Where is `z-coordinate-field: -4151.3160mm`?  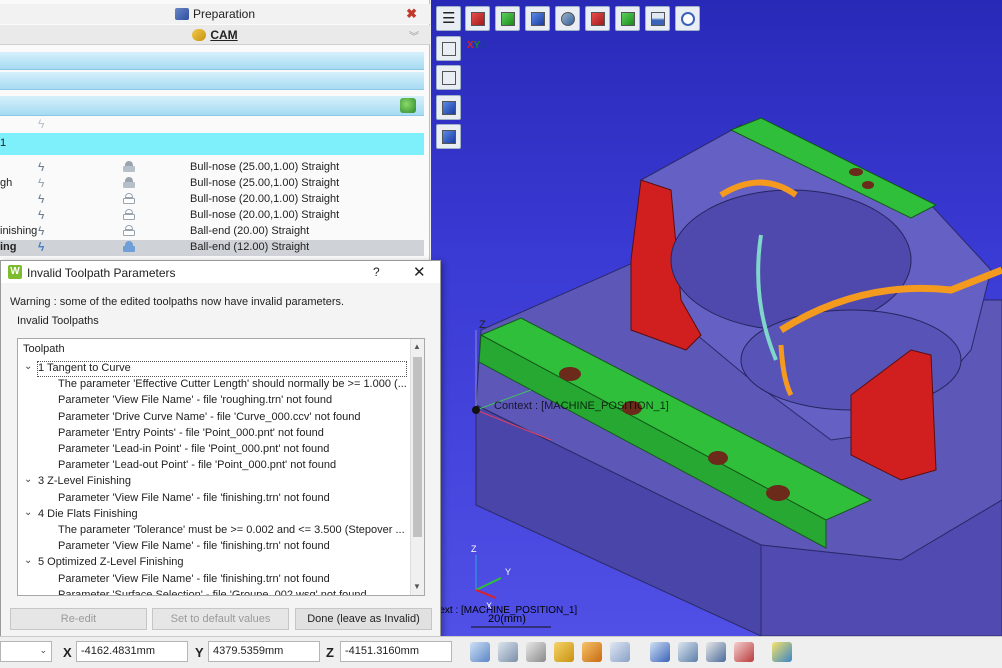
z-coordinate-field: -4151.3160mm is located at coordinates (396, 651).